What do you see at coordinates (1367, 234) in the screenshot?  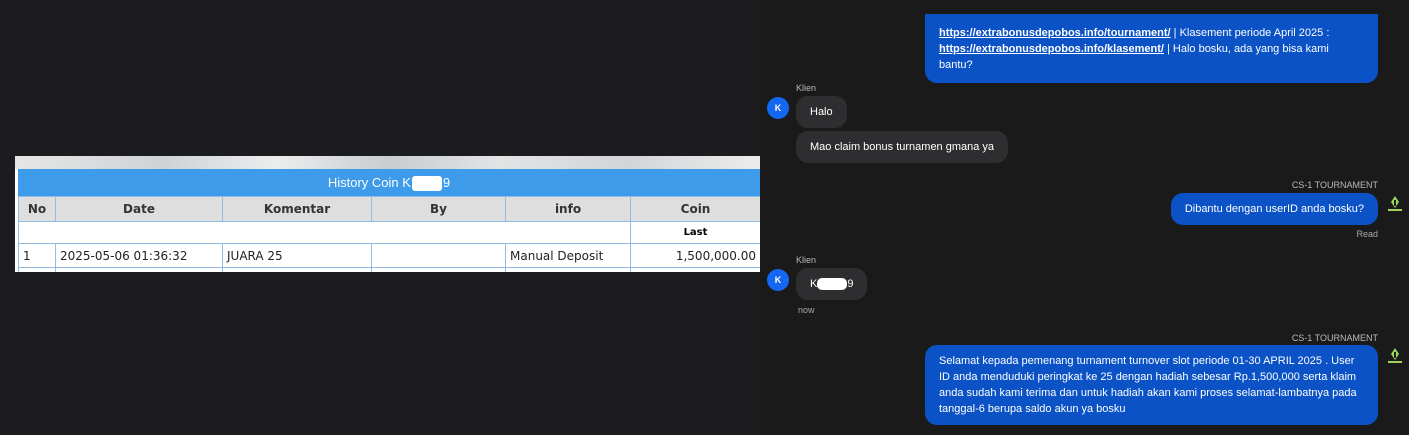 I see `read-status: Read` at bounding box center [1367, 234].